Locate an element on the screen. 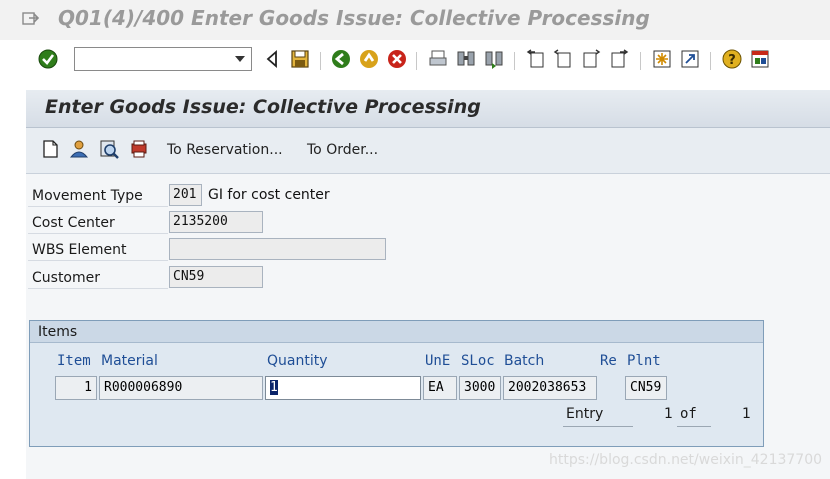  find-icon is located at coordinates (466, 59).